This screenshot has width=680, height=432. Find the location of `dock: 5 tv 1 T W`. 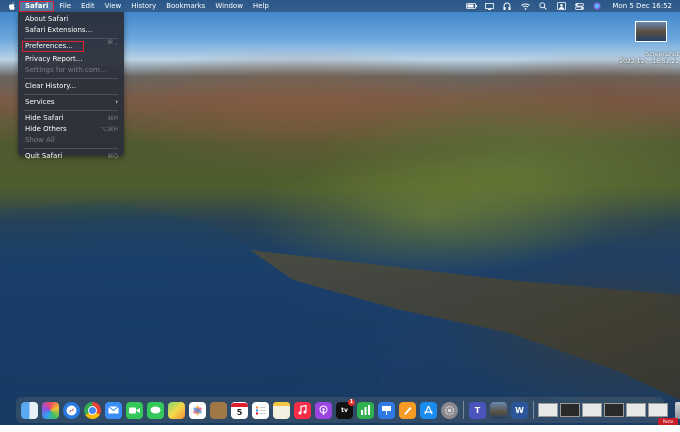

dock: 5 tv 1 T W is located at coordinates (348, 410).